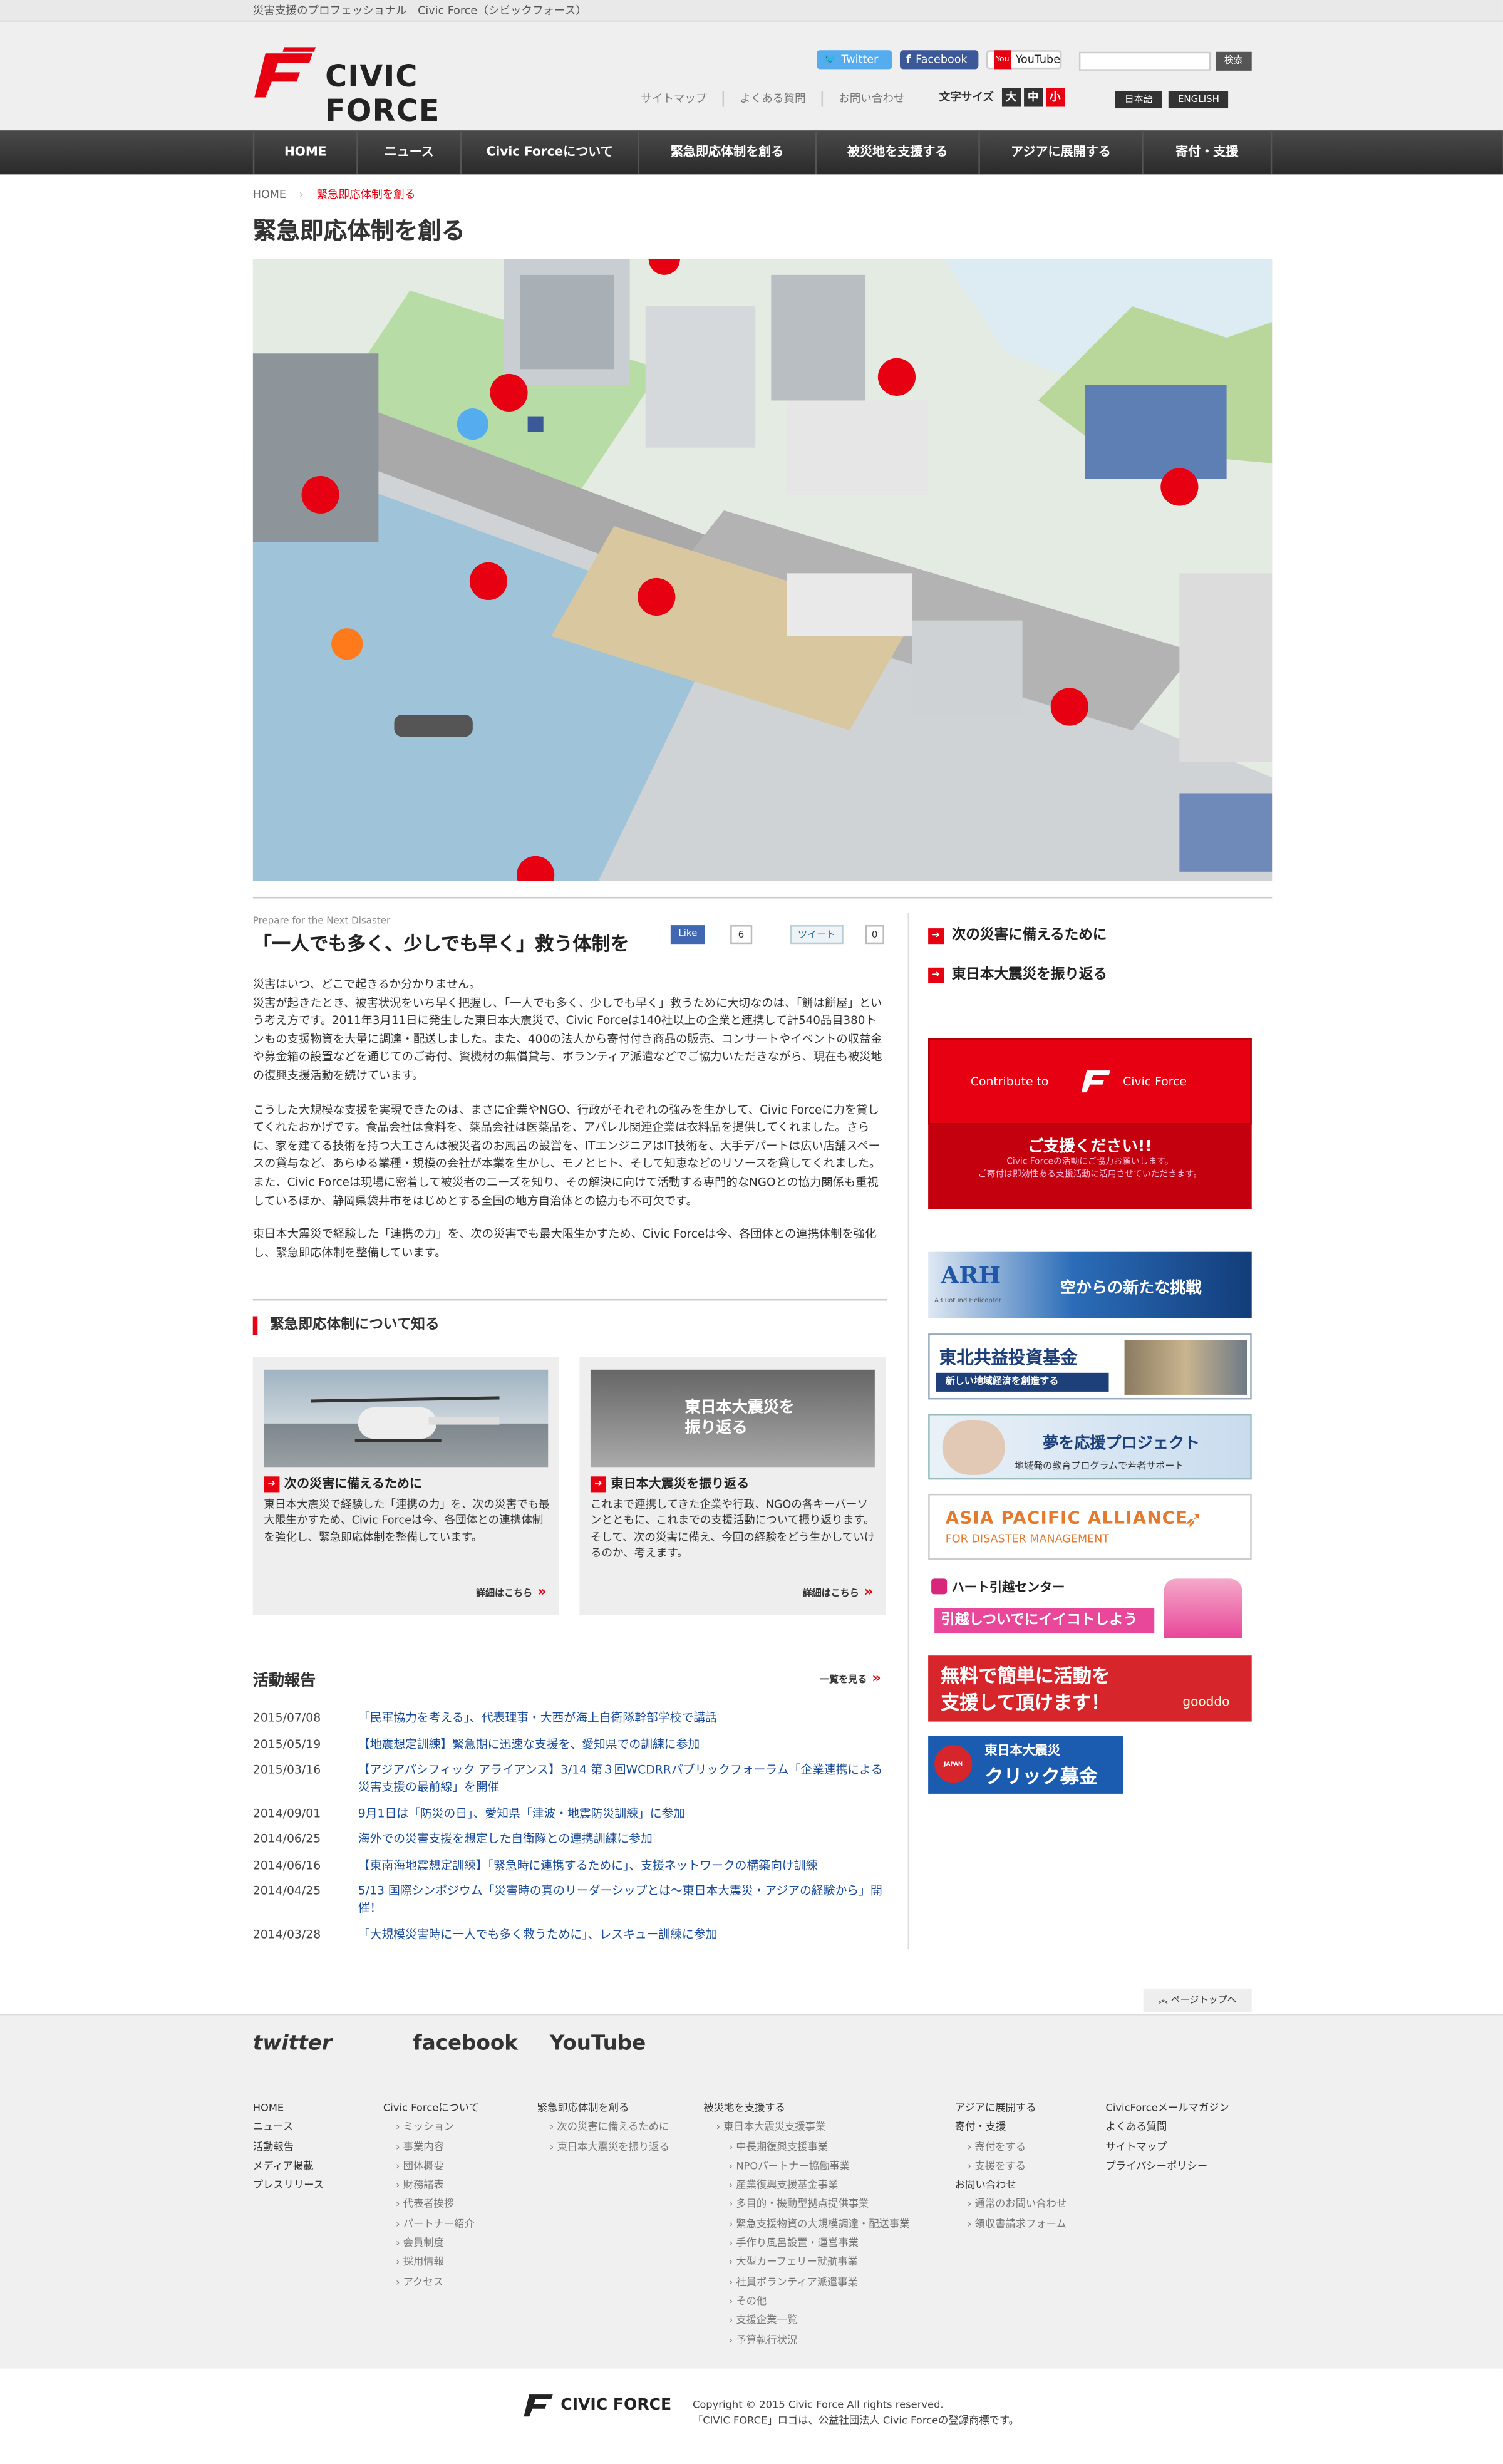 The width and height of the screenshot is (1503, 2464). What do you see at coordinates (1144, 61) in the screenshot?
I see `search-input` at bounding box center [1144, 61].